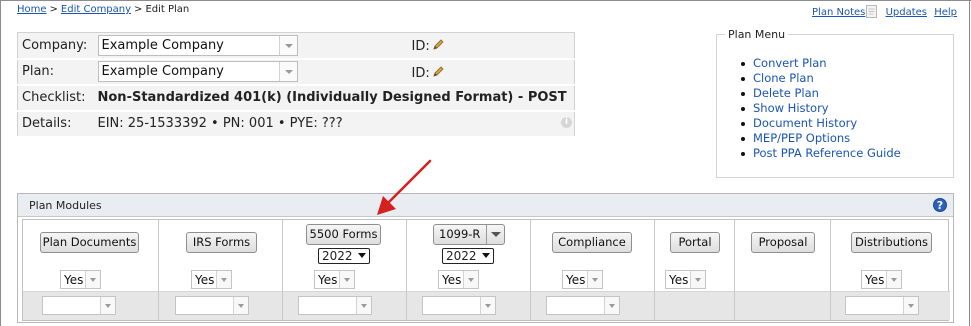  What do you see at coordinates (420, 46) in the screenshot?
I see `company-id-label: ID:` at bounding box center [420, 46].